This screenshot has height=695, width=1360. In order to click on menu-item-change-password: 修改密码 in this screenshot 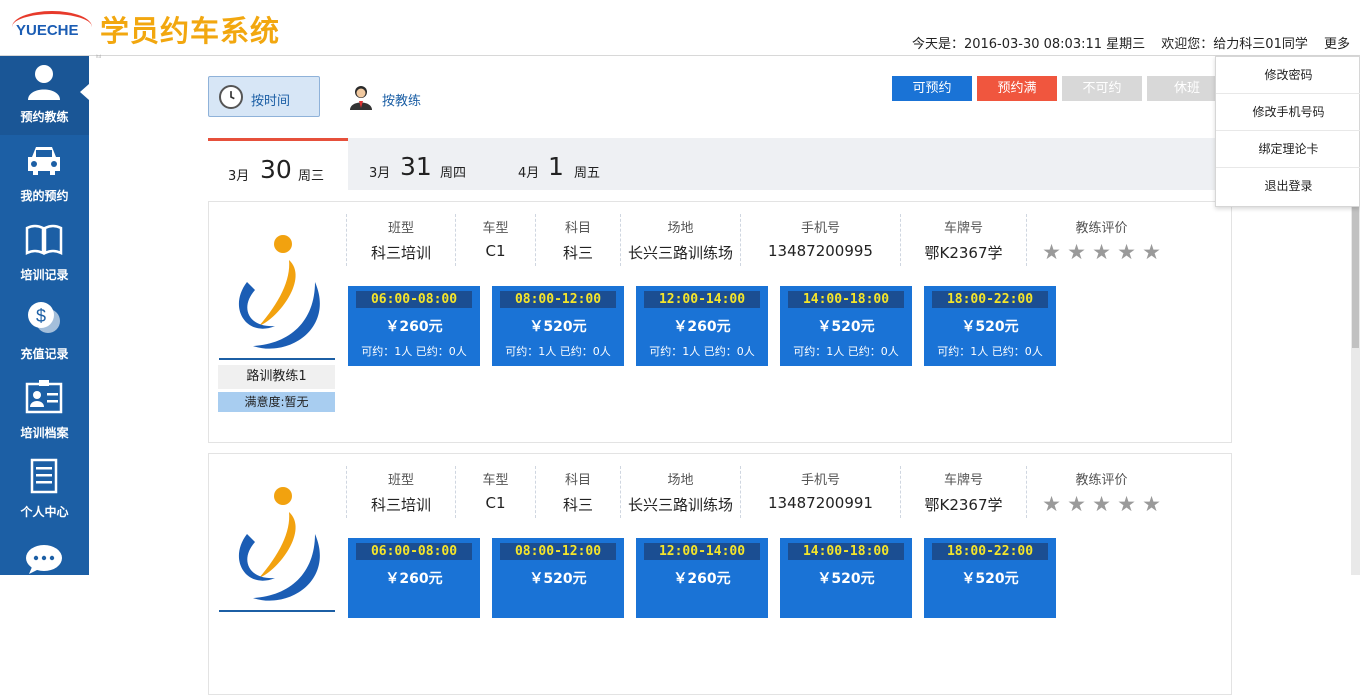, I will do `click(1288, 75)`.